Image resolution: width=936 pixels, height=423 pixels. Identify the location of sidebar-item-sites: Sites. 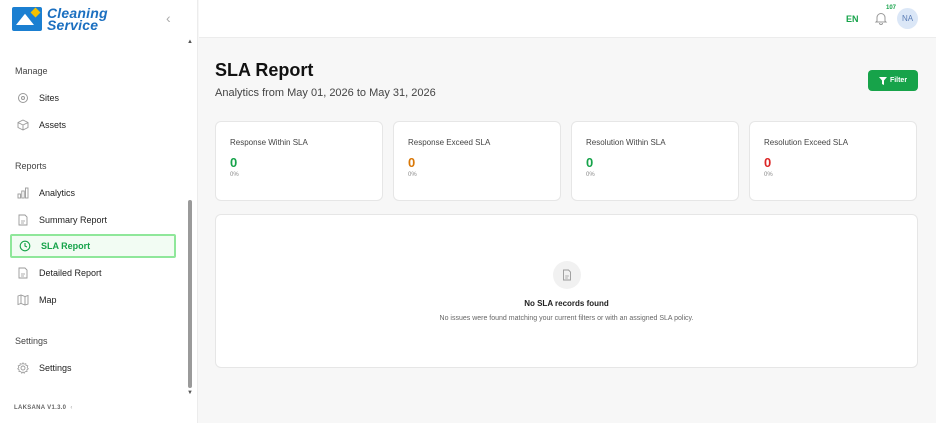
(93, 98).